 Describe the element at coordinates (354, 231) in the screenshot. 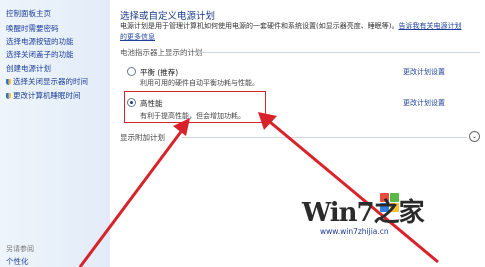

I see `watermark-url: www.win7zhijia.cn` at that location.